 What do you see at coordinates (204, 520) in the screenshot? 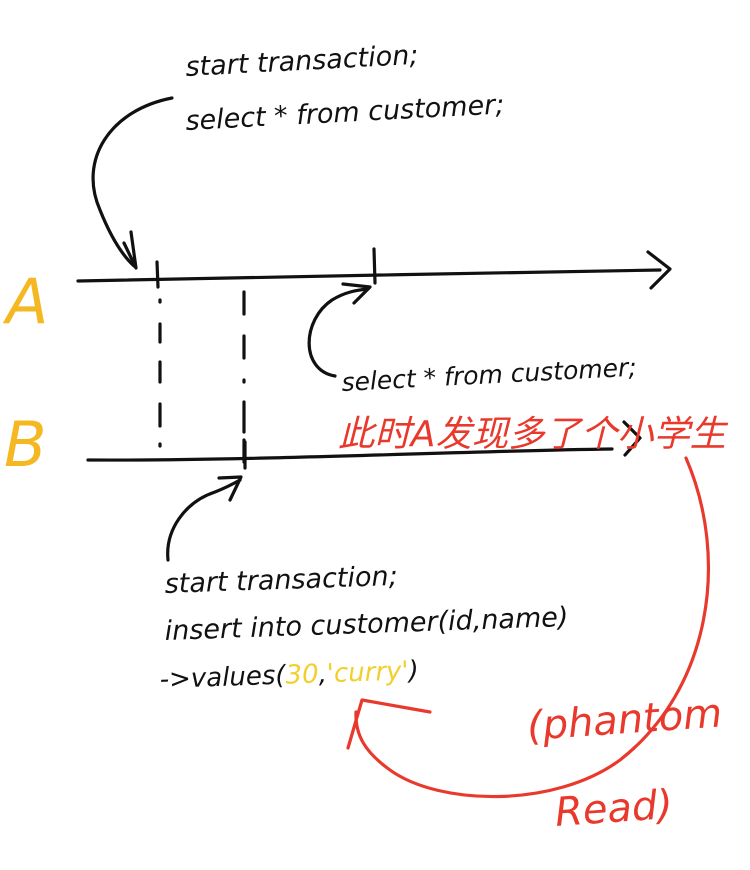
I see `arrow-bottom-note-to-b-insert` at bounding box center [204, 520].